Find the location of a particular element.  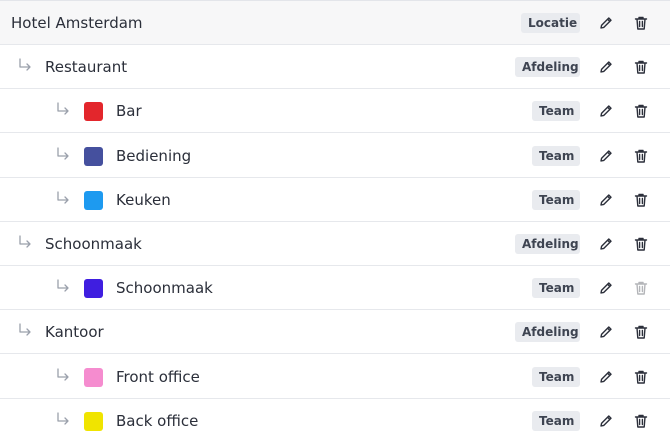

row-label: Keuken is located at coordinates (143, 200).